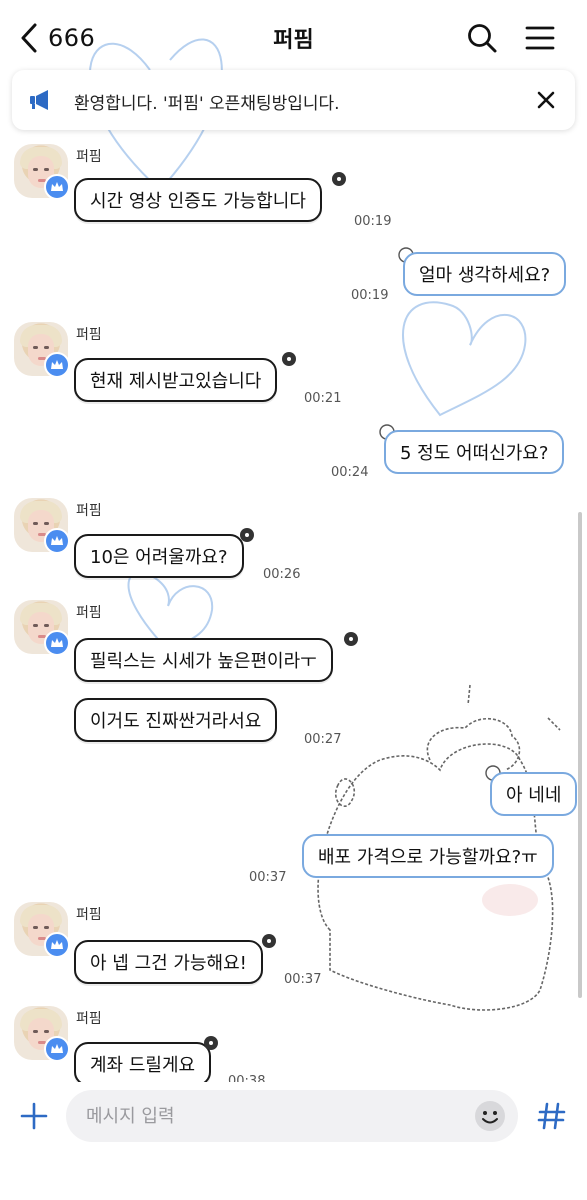 This screenshot has height=1200, width=587. What do you see at coordinates (580, 755) in the screenshot?
I see `scrollbar` at bounding box center [580, 755].